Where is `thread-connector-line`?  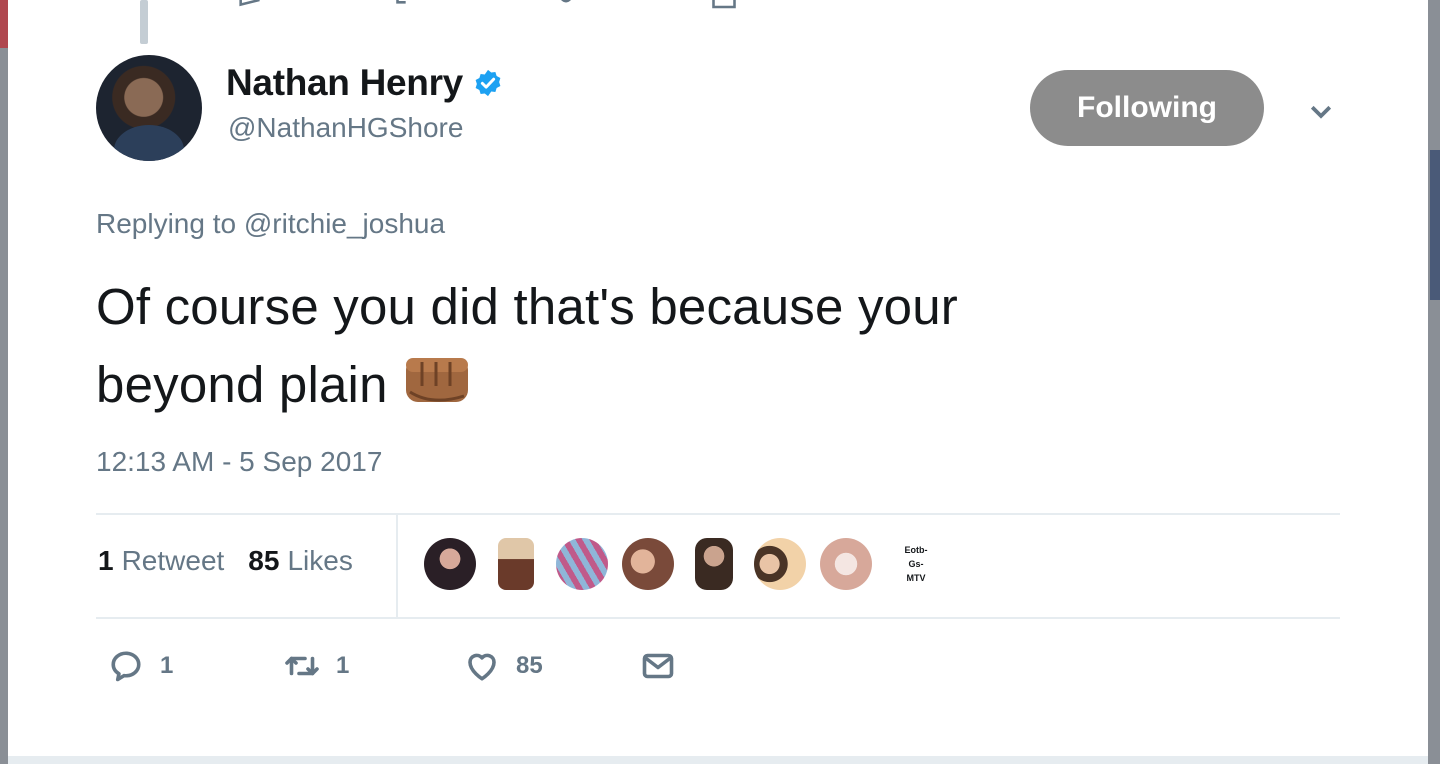
thread-connector-line is located at coordinates (144, 22).